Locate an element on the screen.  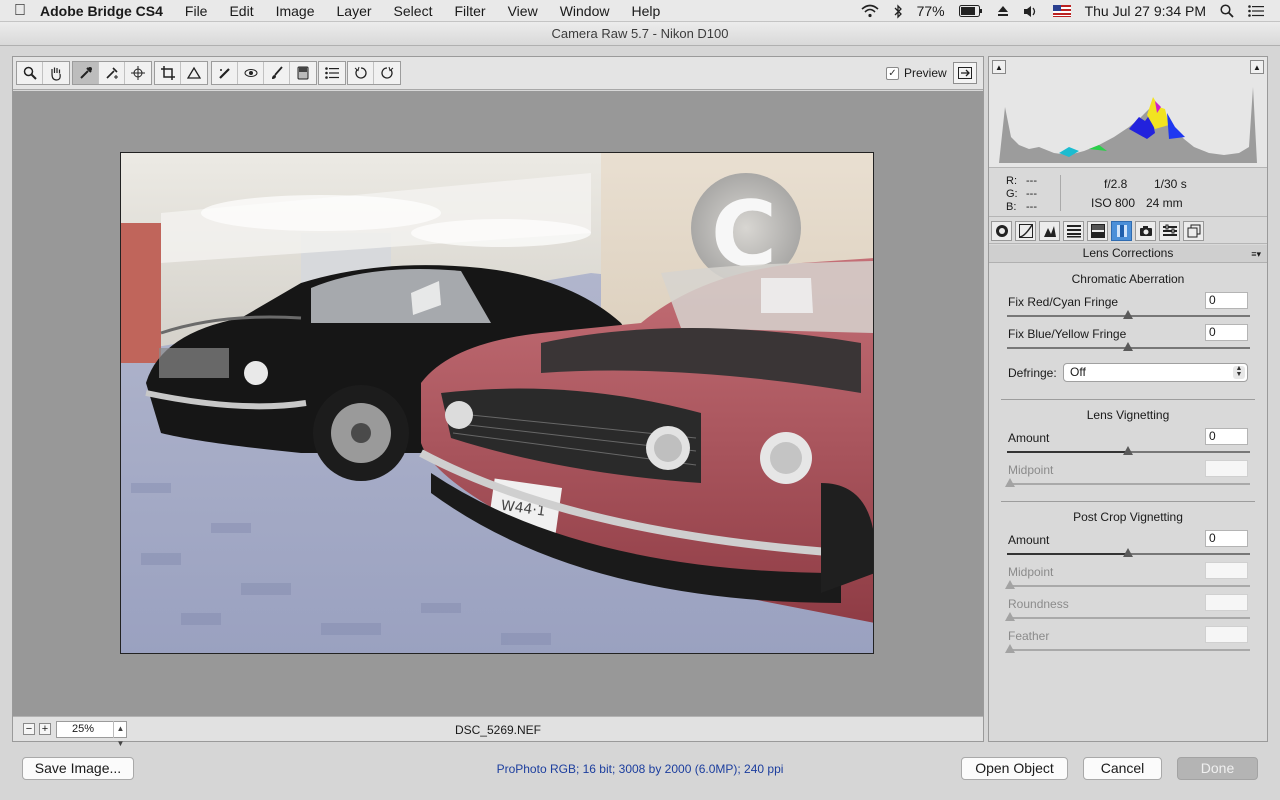
battery-icon is located at coordinates (970, 11).